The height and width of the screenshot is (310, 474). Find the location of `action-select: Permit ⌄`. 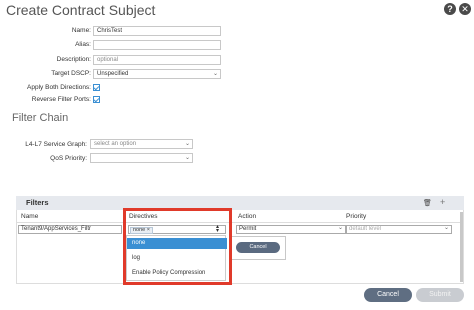

action-select: Permit ⌄ is located at coordinates (291, 229).